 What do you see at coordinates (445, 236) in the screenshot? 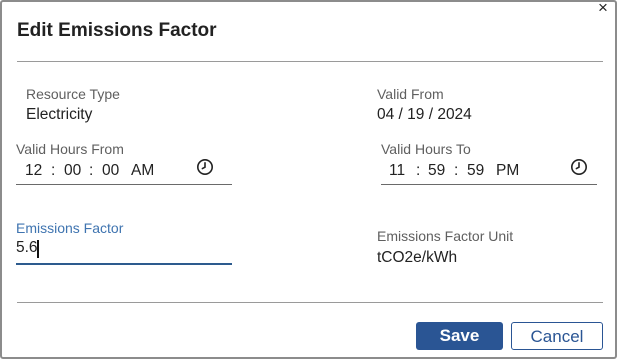
I see `emissions-factor-unit-label: Emissions Factor Unit` at bounding box center [445, 236].